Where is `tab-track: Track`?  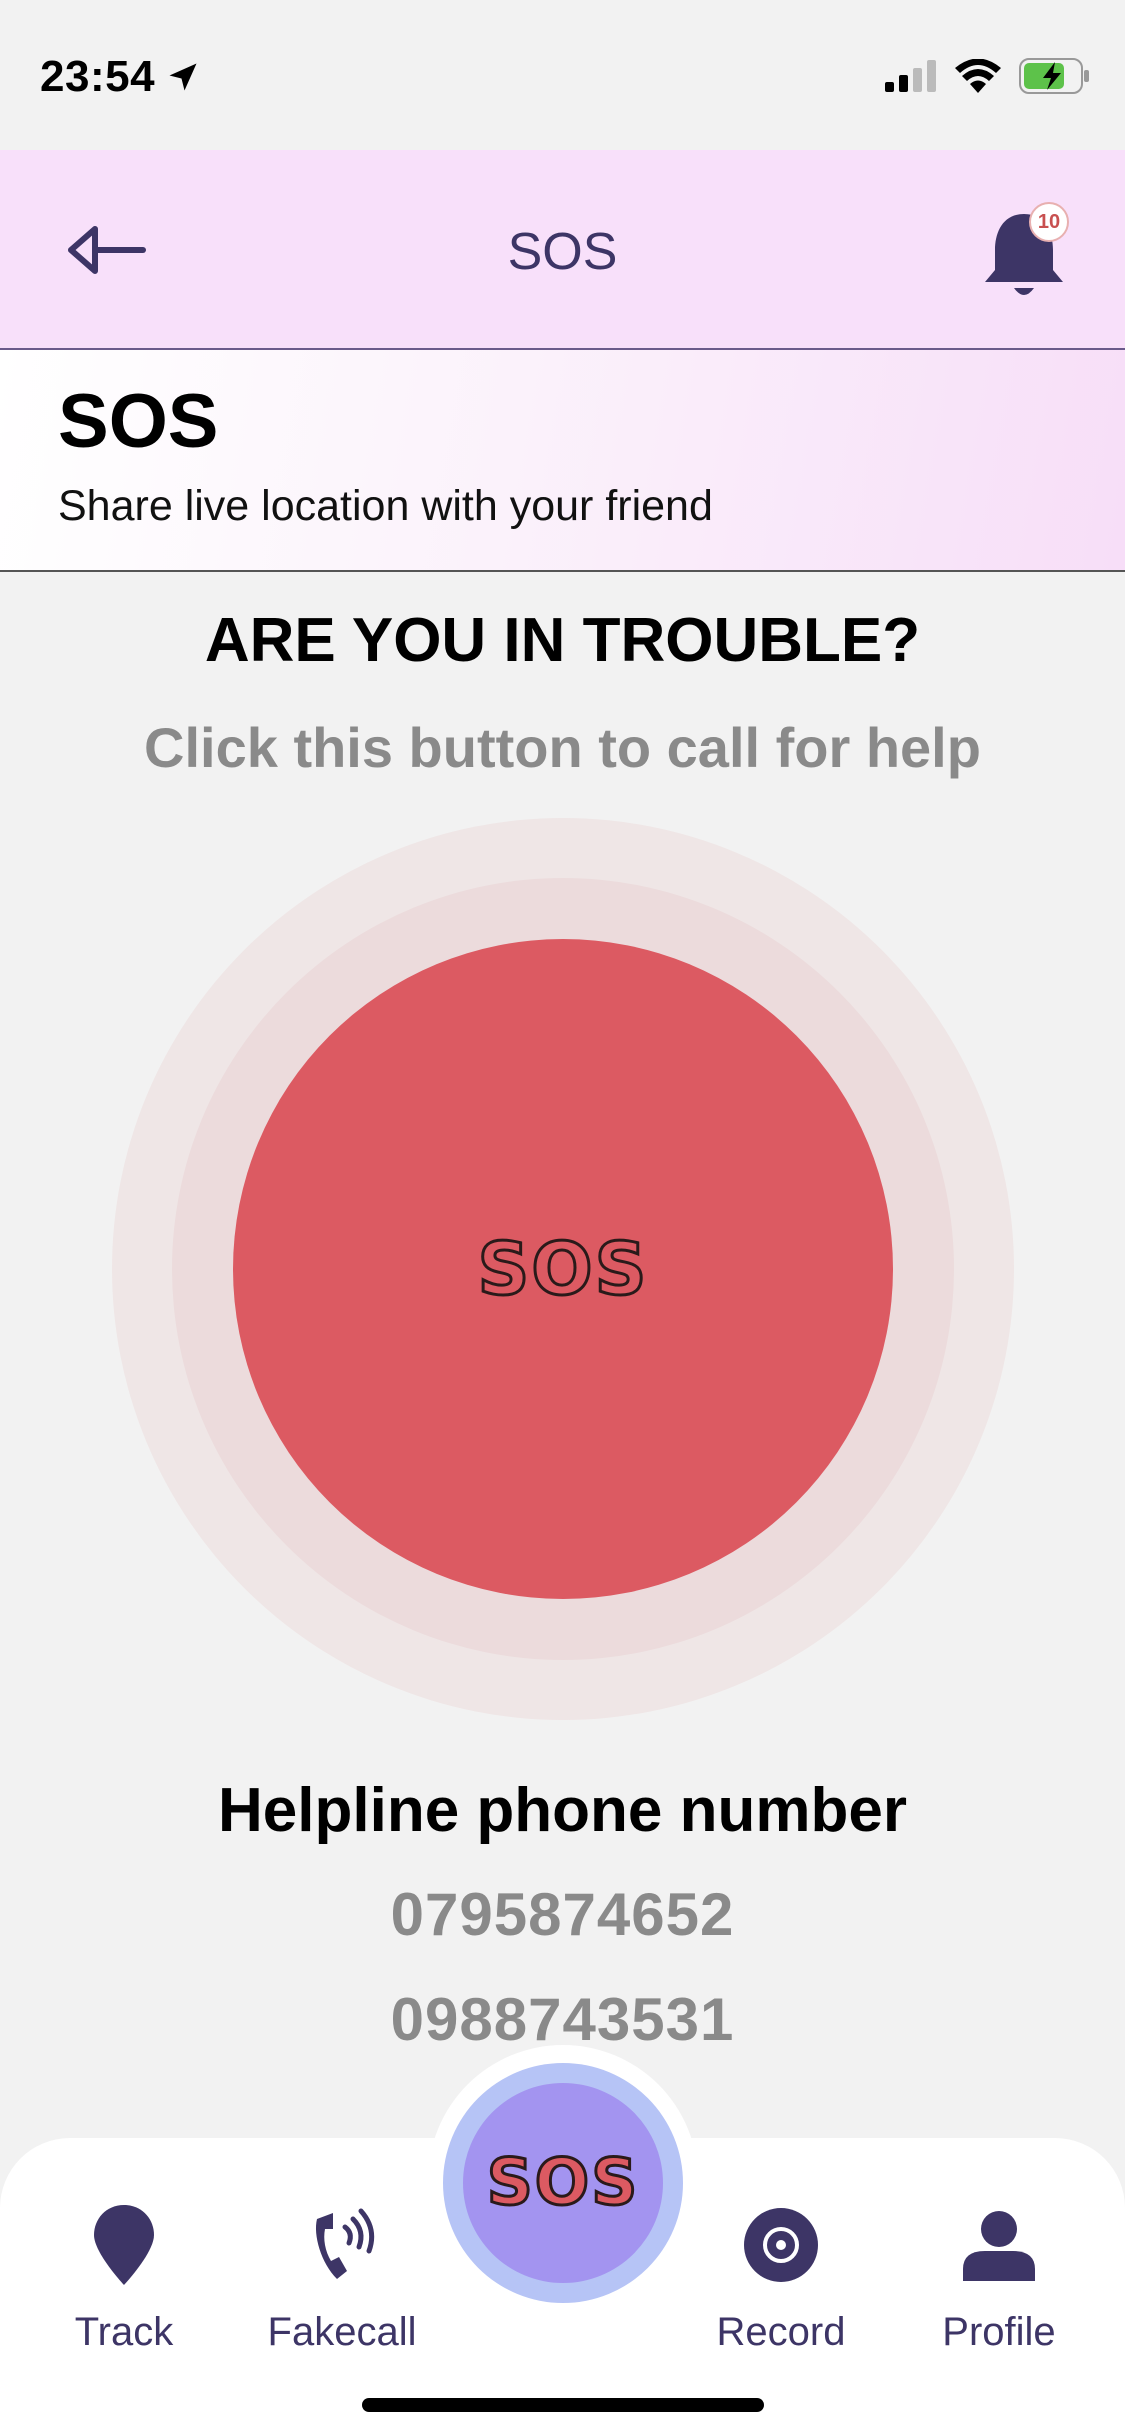 tab-track: Track is located at coordinates (124, 2277).